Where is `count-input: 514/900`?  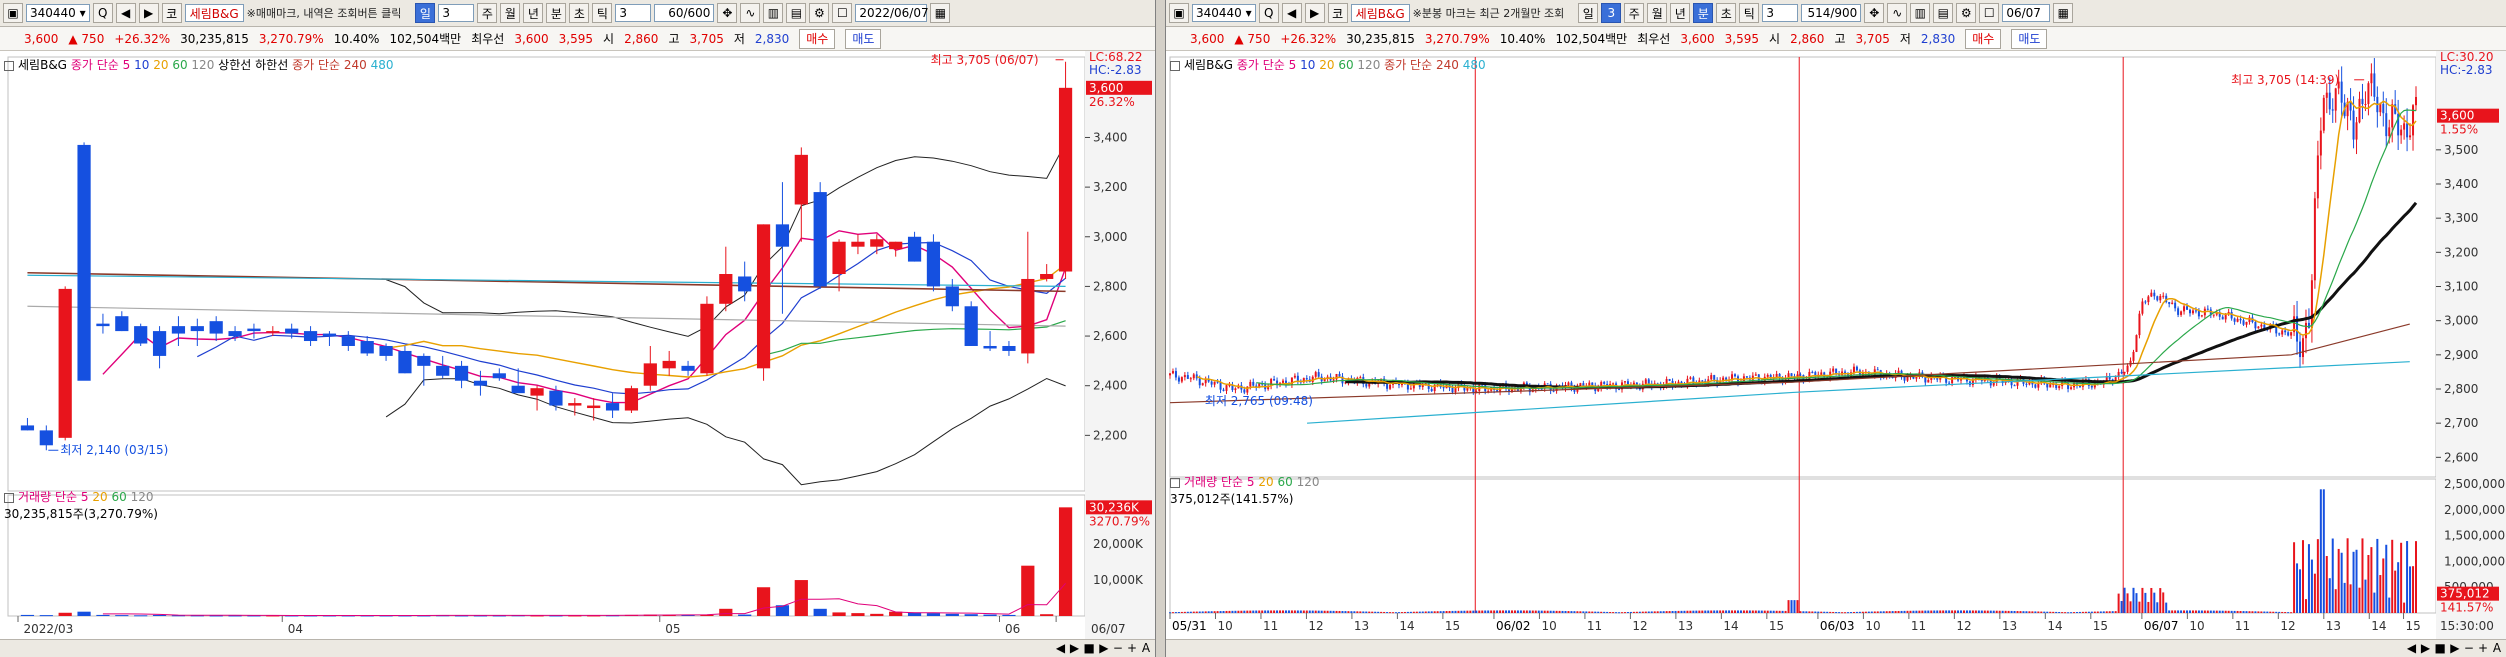 count-input: 514/900 is located at coordinates (1831, 13).